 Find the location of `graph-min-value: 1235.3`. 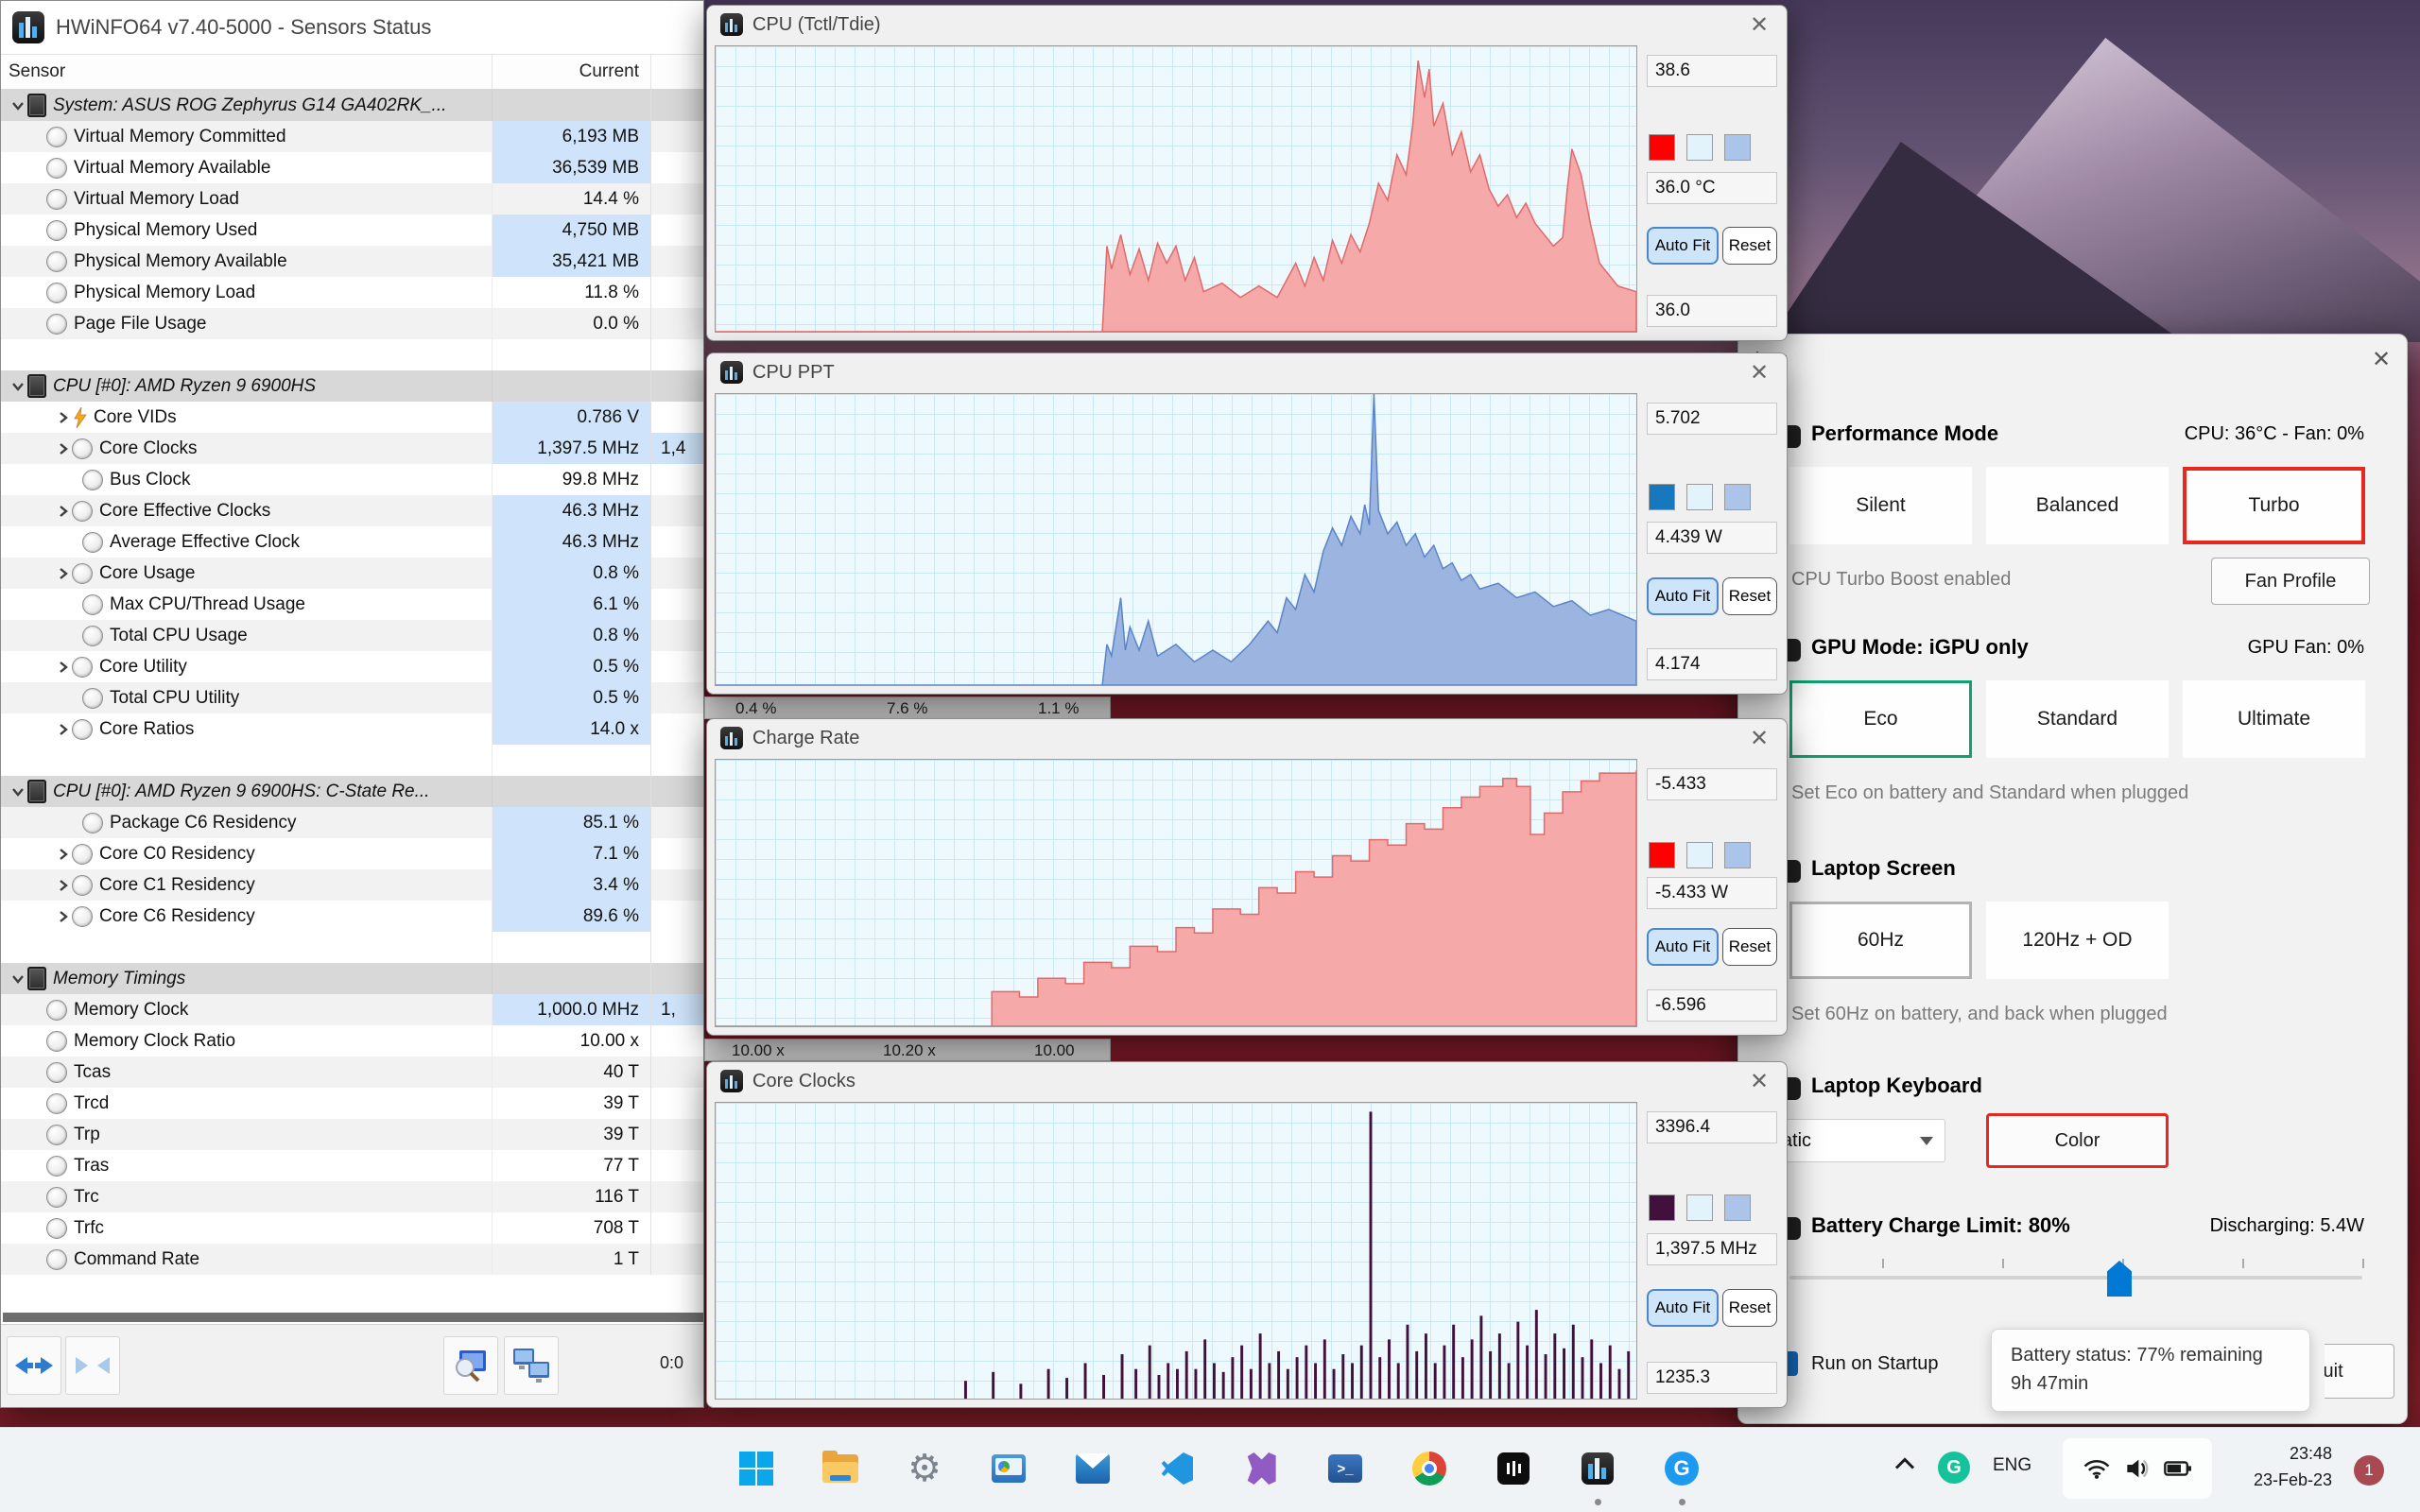

graph-min-value: 1235.3 is located at coordinates (1712, 1378).